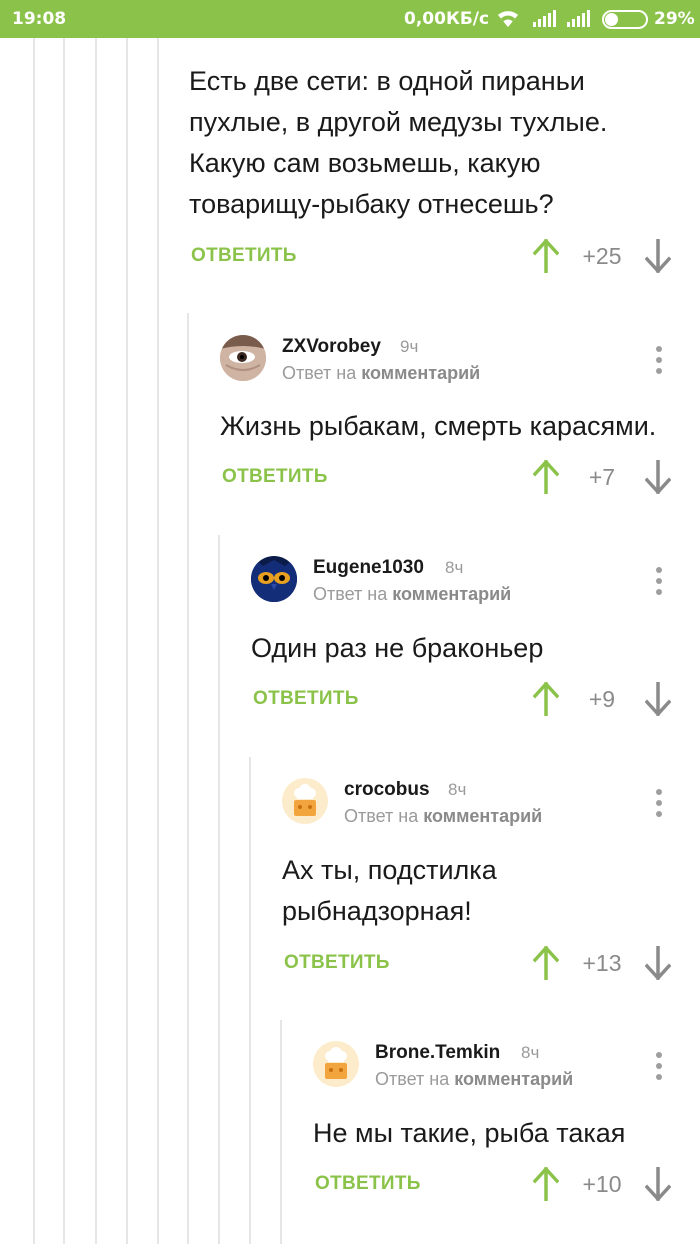  I want to click on comment-text: Не мы такие, рыба такая, so click(469, 1133).